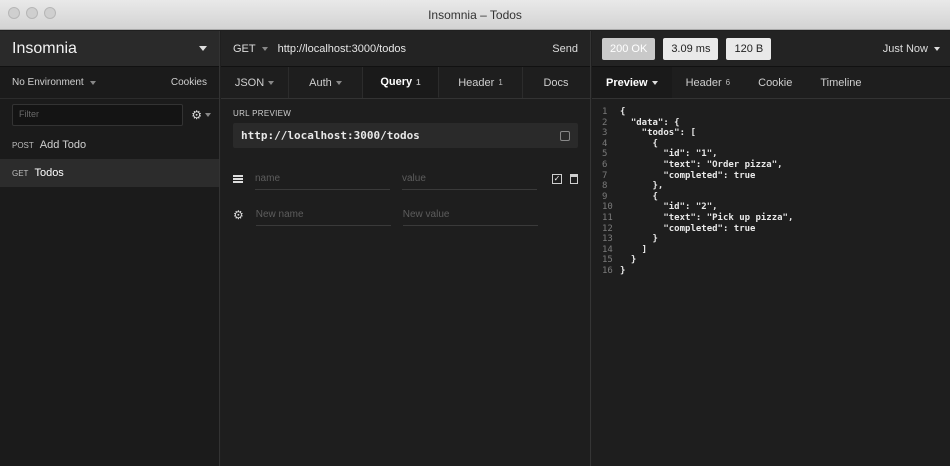 The height and width of the screenshot is (466, 950). I want to click on tab-header: Header 1, so click(481, 82).